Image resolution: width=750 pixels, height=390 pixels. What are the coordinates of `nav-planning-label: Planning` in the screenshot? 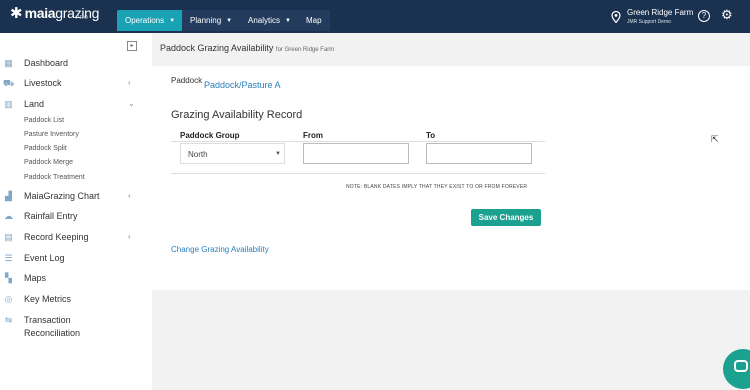 It's located at (206, 20).